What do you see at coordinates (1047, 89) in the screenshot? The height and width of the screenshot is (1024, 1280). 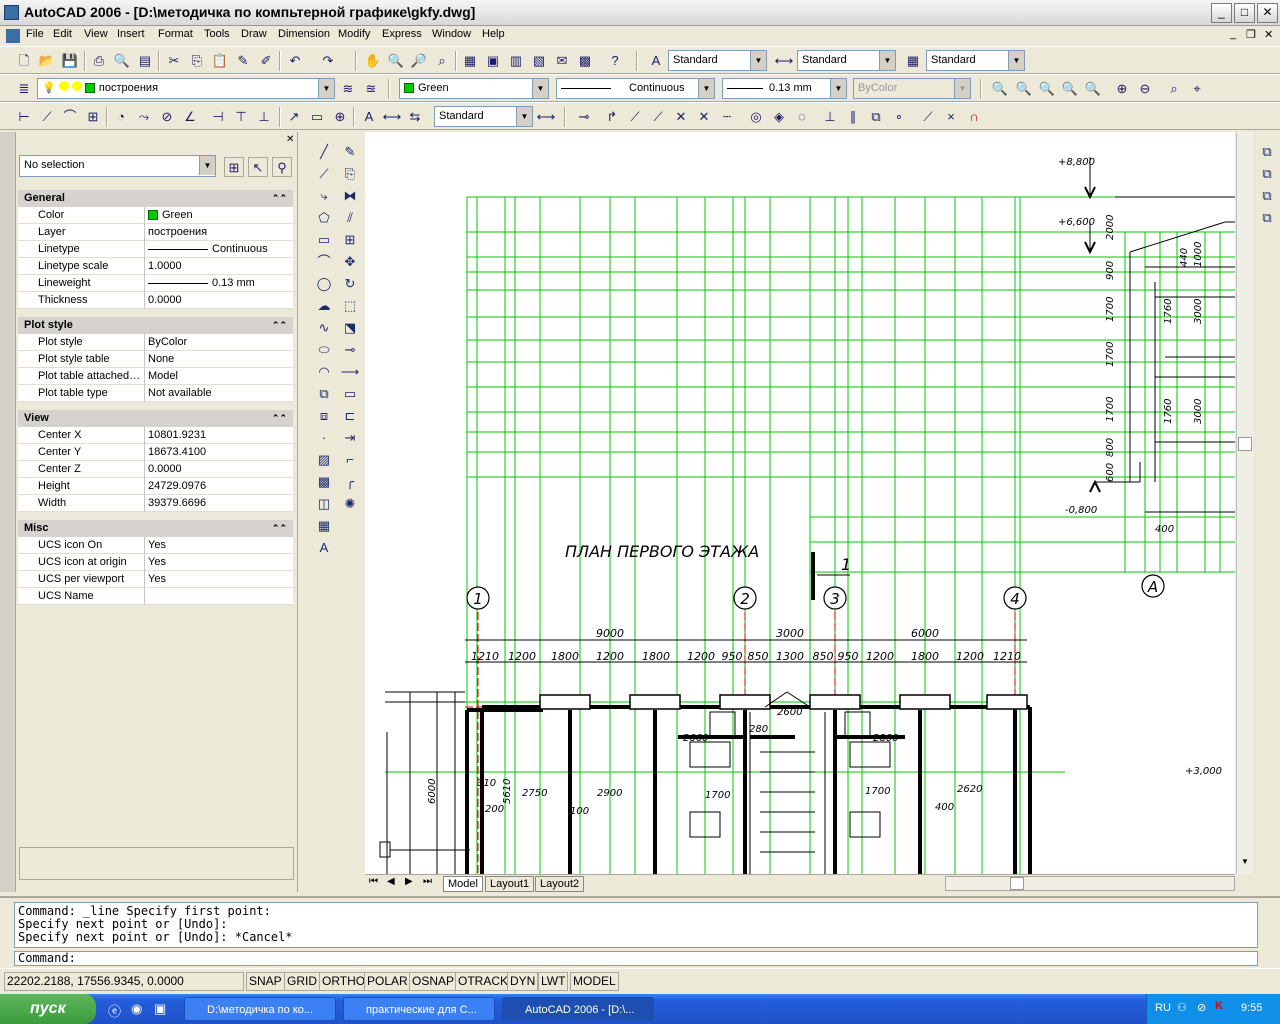 I see `zoom-scale-icon: 🔍` at bounding box center [1047, 89].